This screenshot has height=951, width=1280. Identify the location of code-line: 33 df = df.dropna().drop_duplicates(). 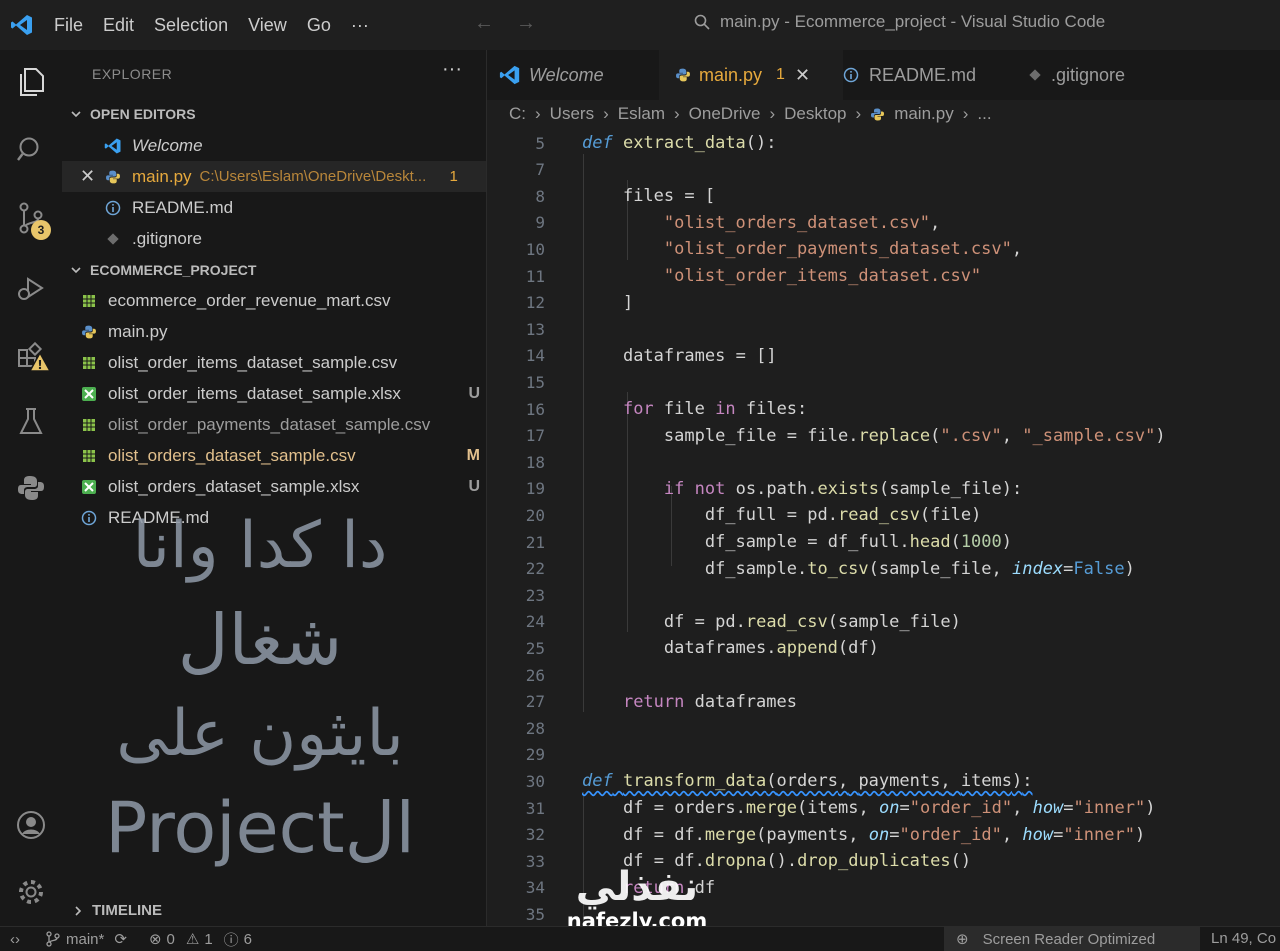
(883, 861).